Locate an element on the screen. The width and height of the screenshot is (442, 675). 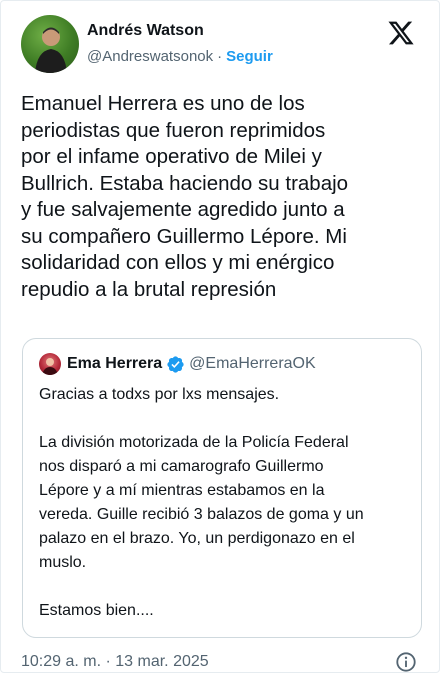
quoted-author-name: Ema Herrera is located at coordinates (115, 363).